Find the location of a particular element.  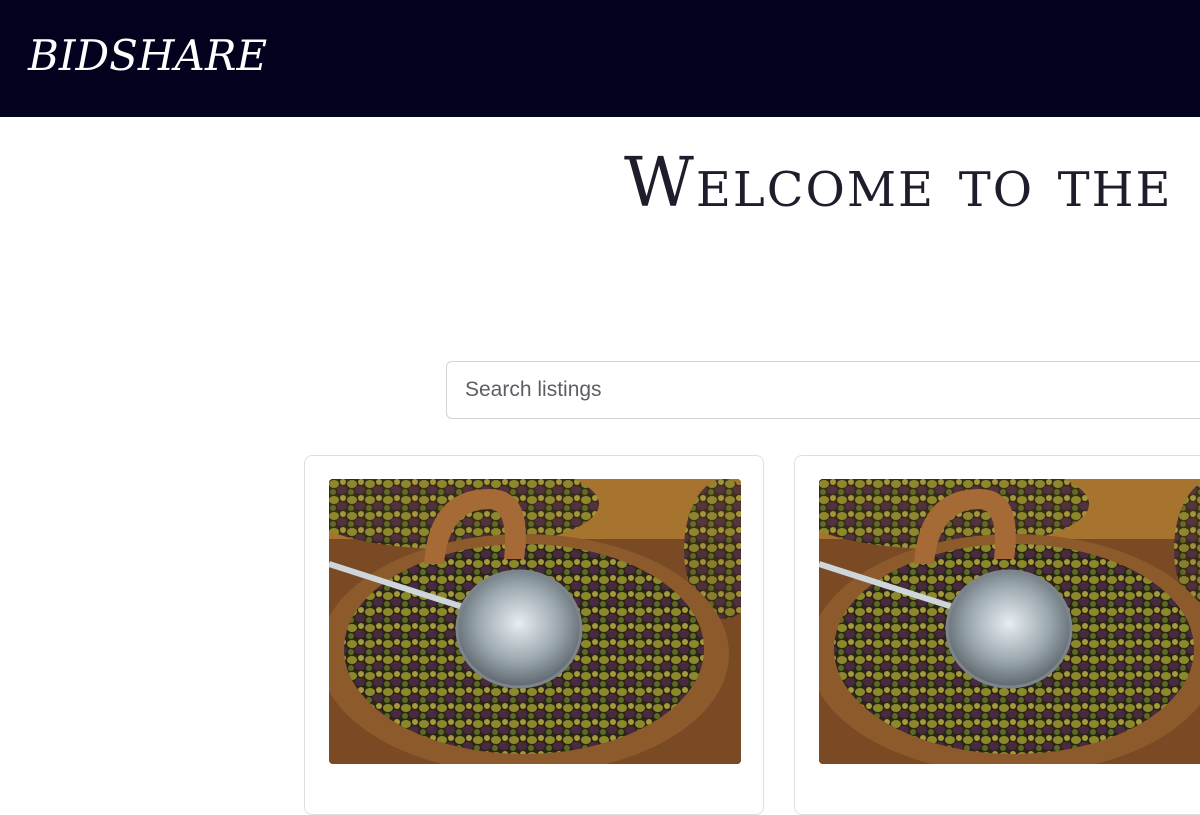

page-title: Welcome to the Bi is located at coordinates (912, 184).